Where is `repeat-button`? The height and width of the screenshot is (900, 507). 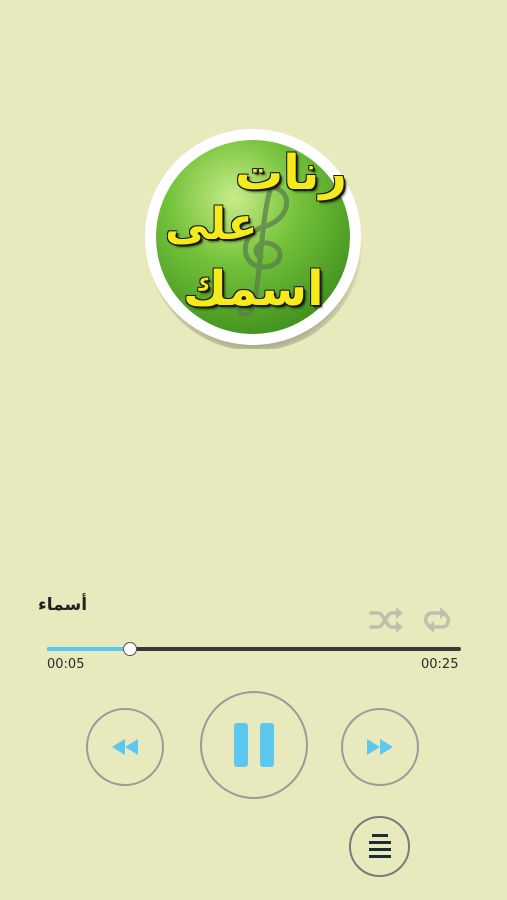 repeat-button is located at coordinates (437, 620).